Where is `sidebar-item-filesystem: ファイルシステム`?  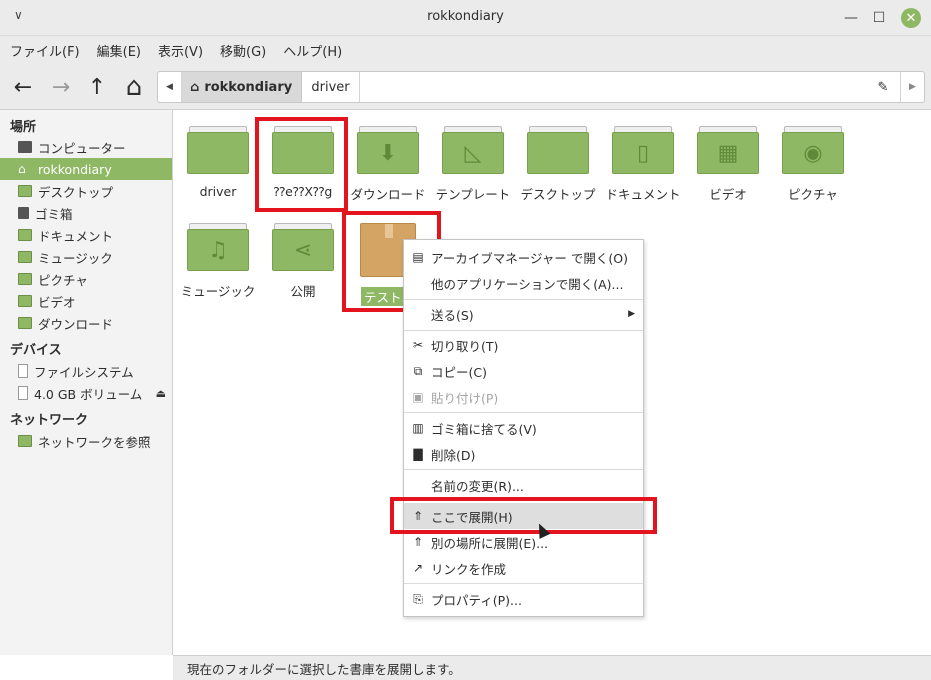
sidebar-item-filesystem: ファイルシステム is located at coordinates (86, 371).